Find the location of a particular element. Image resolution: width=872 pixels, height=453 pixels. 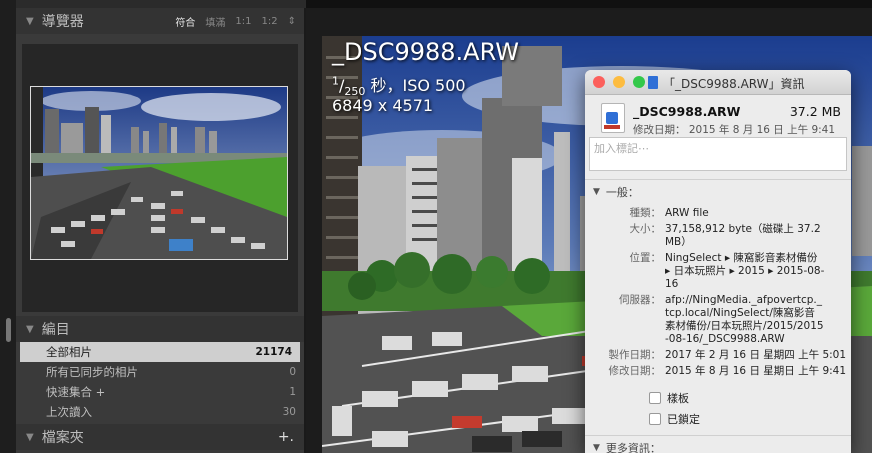

created-value: 2017 年 2 月 16 日 星期四 上午 5:01 is located at coordinates (756, 355).